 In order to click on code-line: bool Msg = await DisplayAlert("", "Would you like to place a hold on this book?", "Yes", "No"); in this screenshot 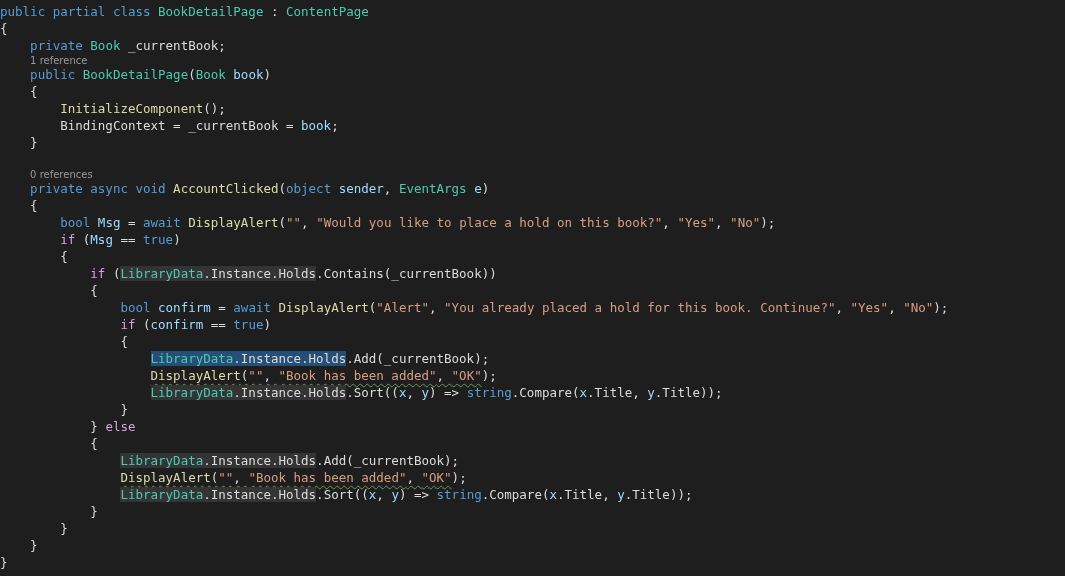, I will do `click(417, 222)`.